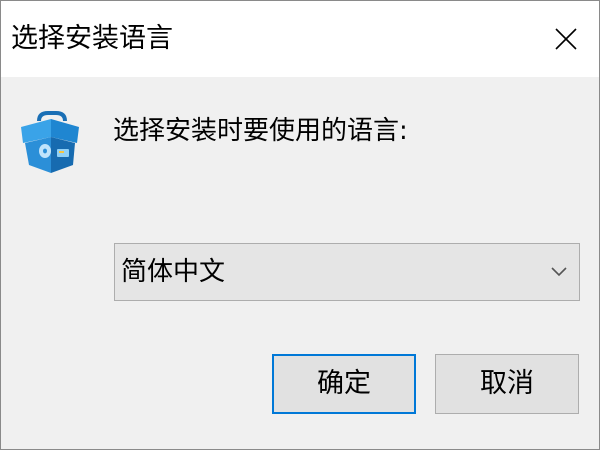 The height and width of the screenshot is (450, 600). I want to click on installer-box-icon, so click(50, 142).